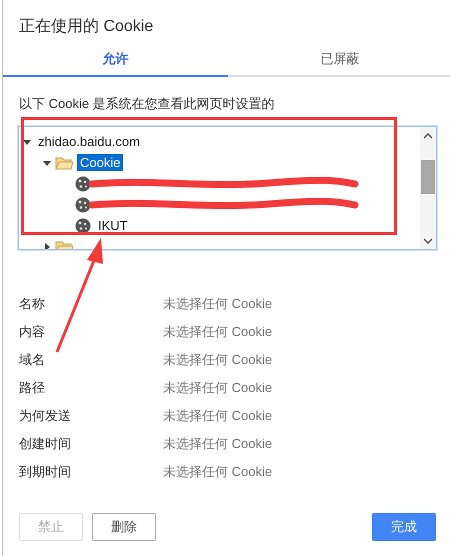  Describe the element at coordinates (32, 360) in the screenshot. I see `detail-label: 域名` at that location.